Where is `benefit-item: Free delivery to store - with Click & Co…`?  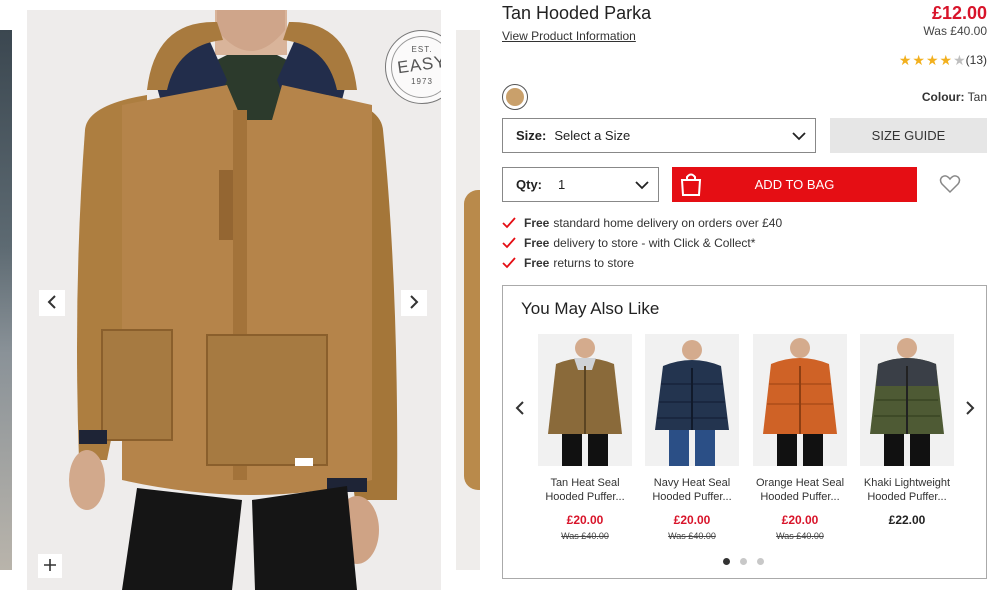 benefit-item: Free delivery to store - with Click & Co… is located at coordinates (642, 243).